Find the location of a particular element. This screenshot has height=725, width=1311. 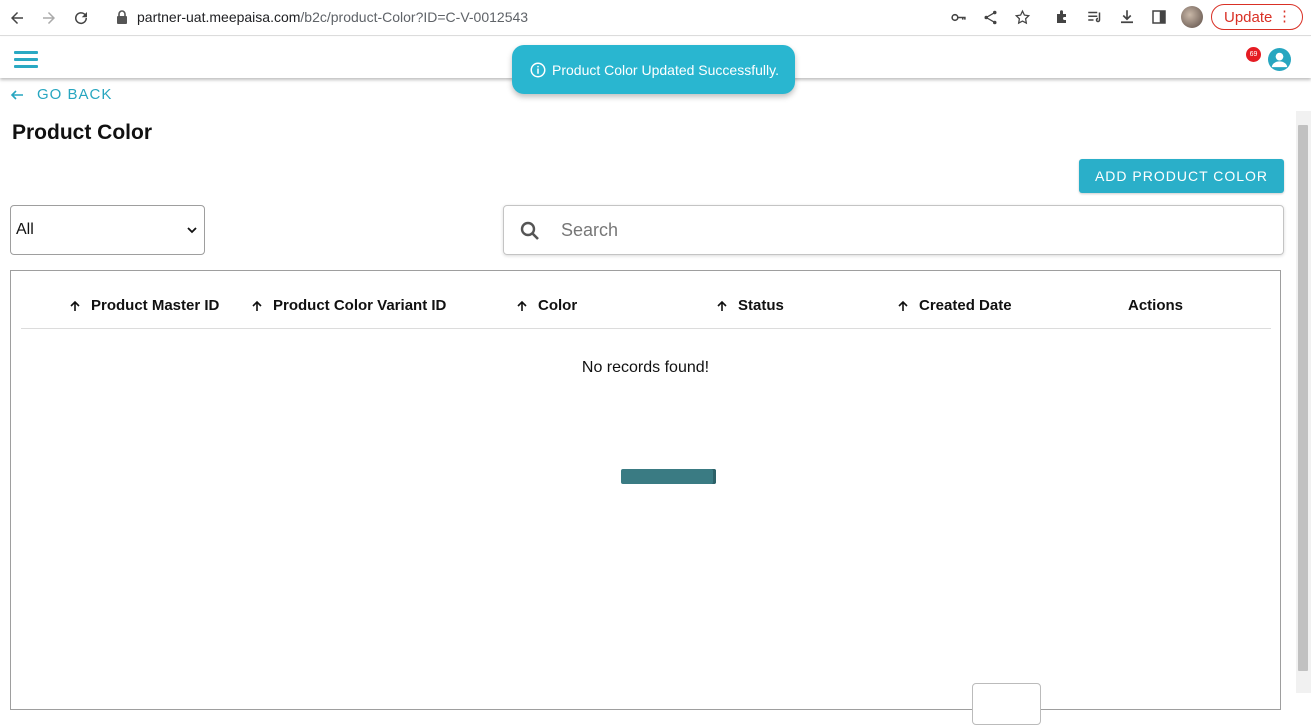

key-icon is located at coordinates (958, 17).